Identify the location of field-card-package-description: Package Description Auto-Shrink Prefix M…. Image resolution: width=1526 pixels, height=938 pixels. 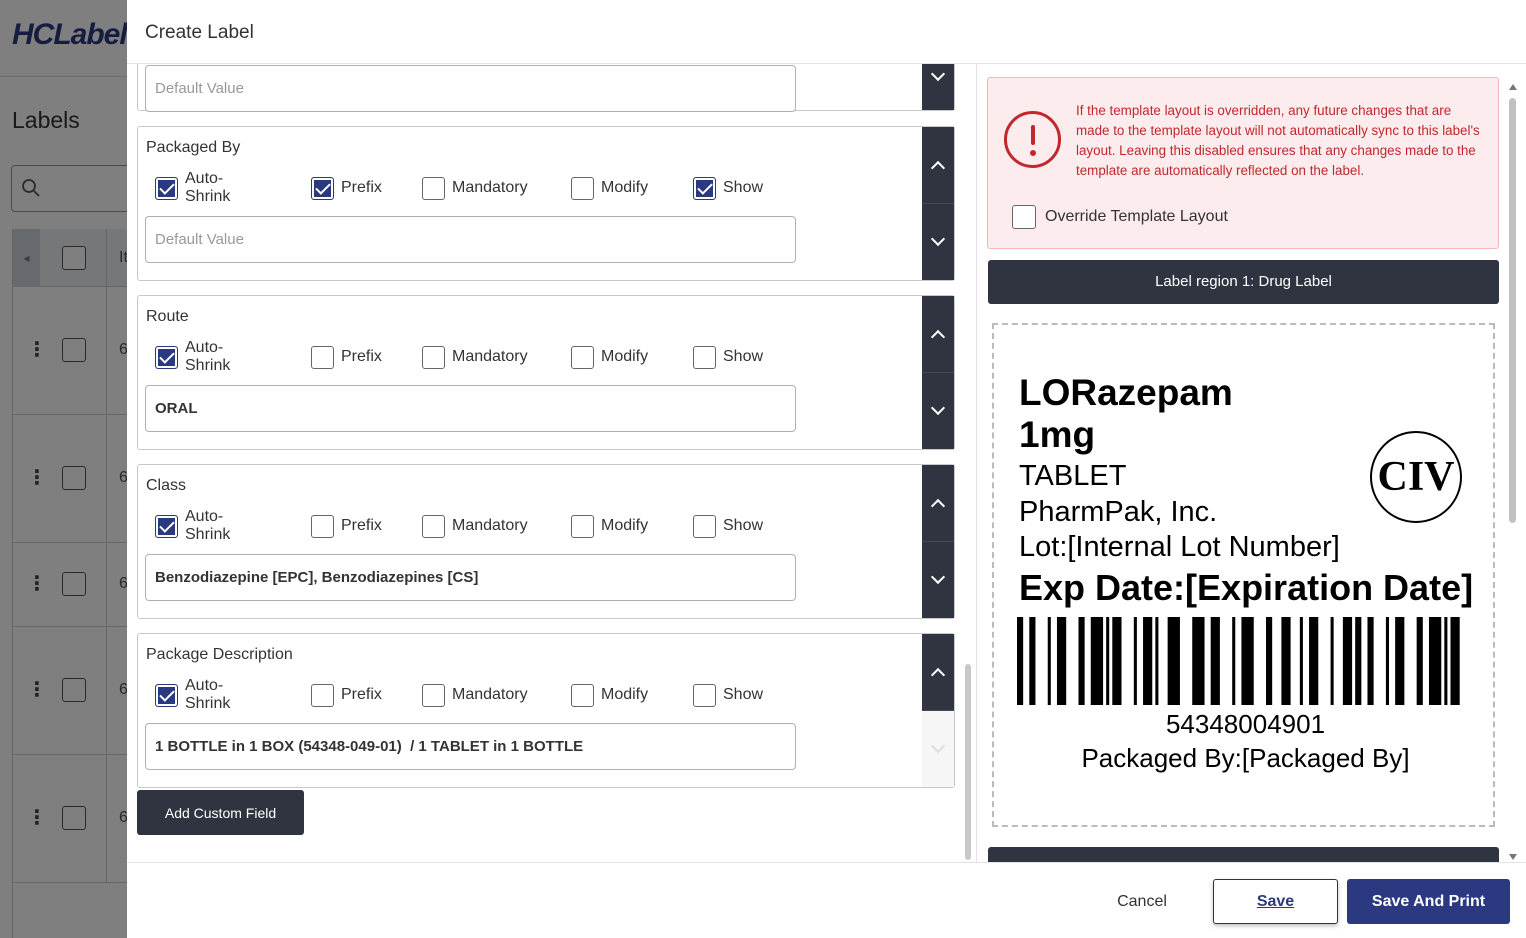
(546, 710).